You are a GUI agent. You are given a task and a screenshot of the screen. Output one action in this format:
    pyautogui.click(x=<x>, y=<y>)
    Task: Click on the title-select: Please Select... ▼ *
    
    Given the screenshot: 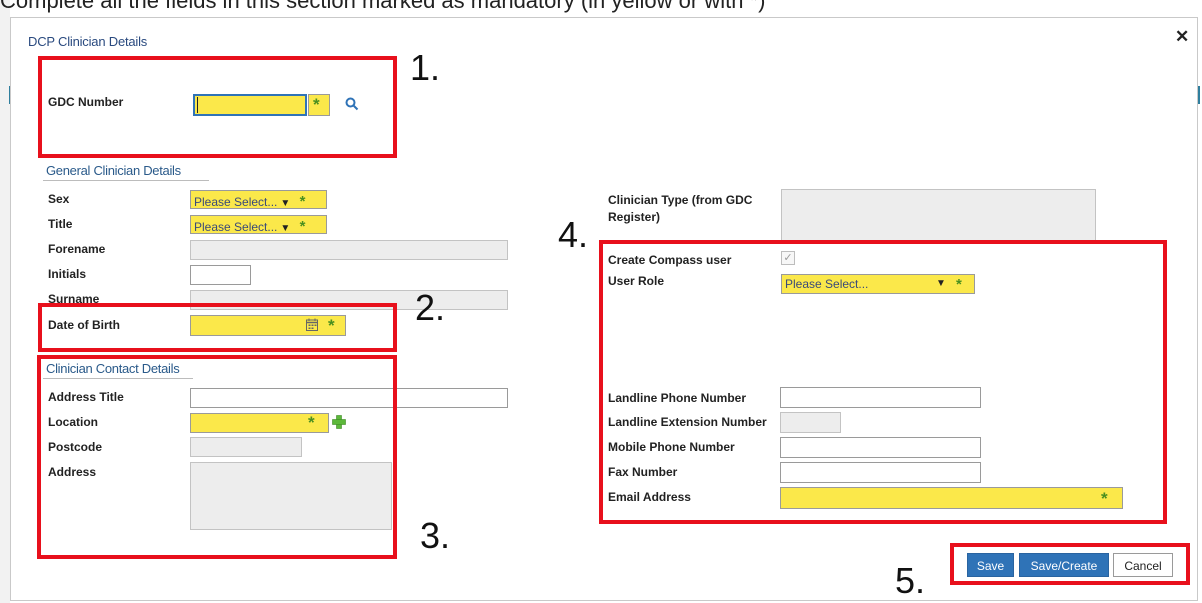 What is the action you would take?
    pyautogui.click(x=258, y=225)
    